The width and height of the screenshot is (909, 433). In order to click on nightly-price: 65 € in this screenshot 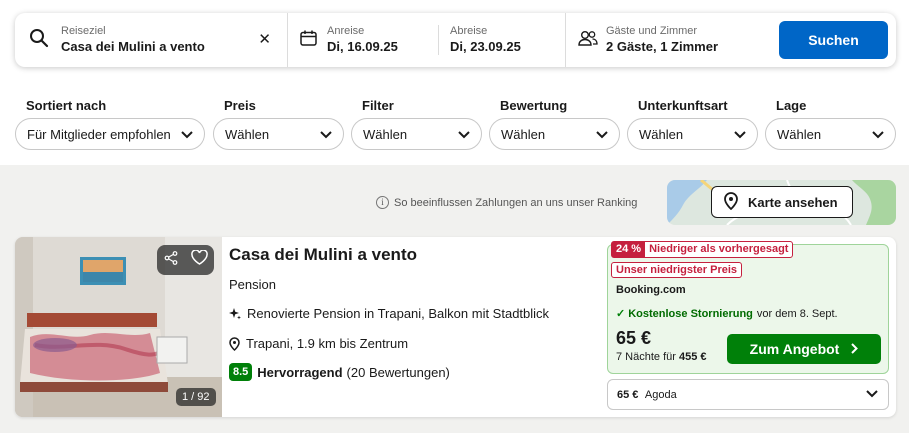, I will do `click(634, 338)`.